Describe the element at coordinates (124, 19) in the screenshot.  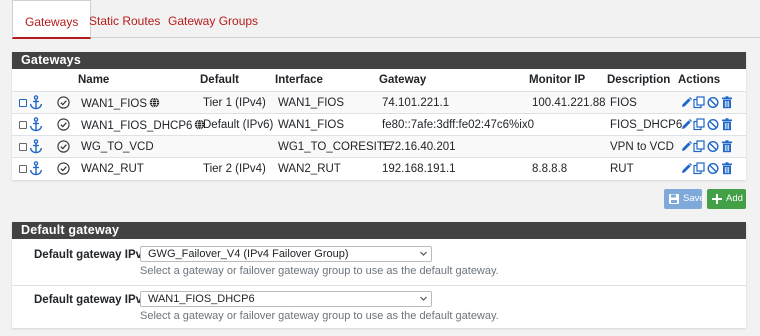
I see `tab-static-routes: Static Routes` at that location.